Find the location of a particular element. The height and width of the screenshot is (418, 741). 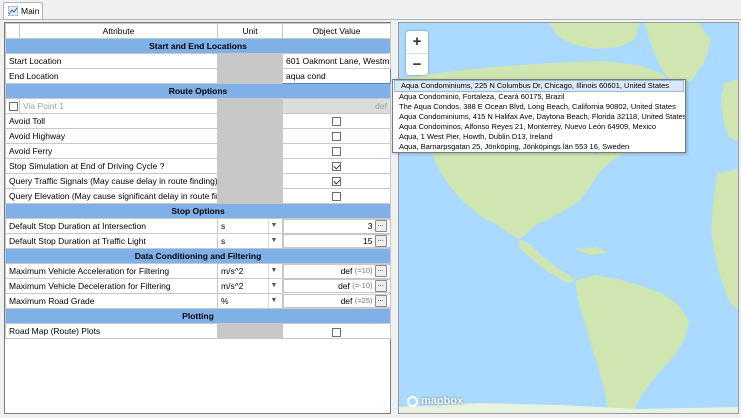

land-south-america is located at coordinates (632, 344).